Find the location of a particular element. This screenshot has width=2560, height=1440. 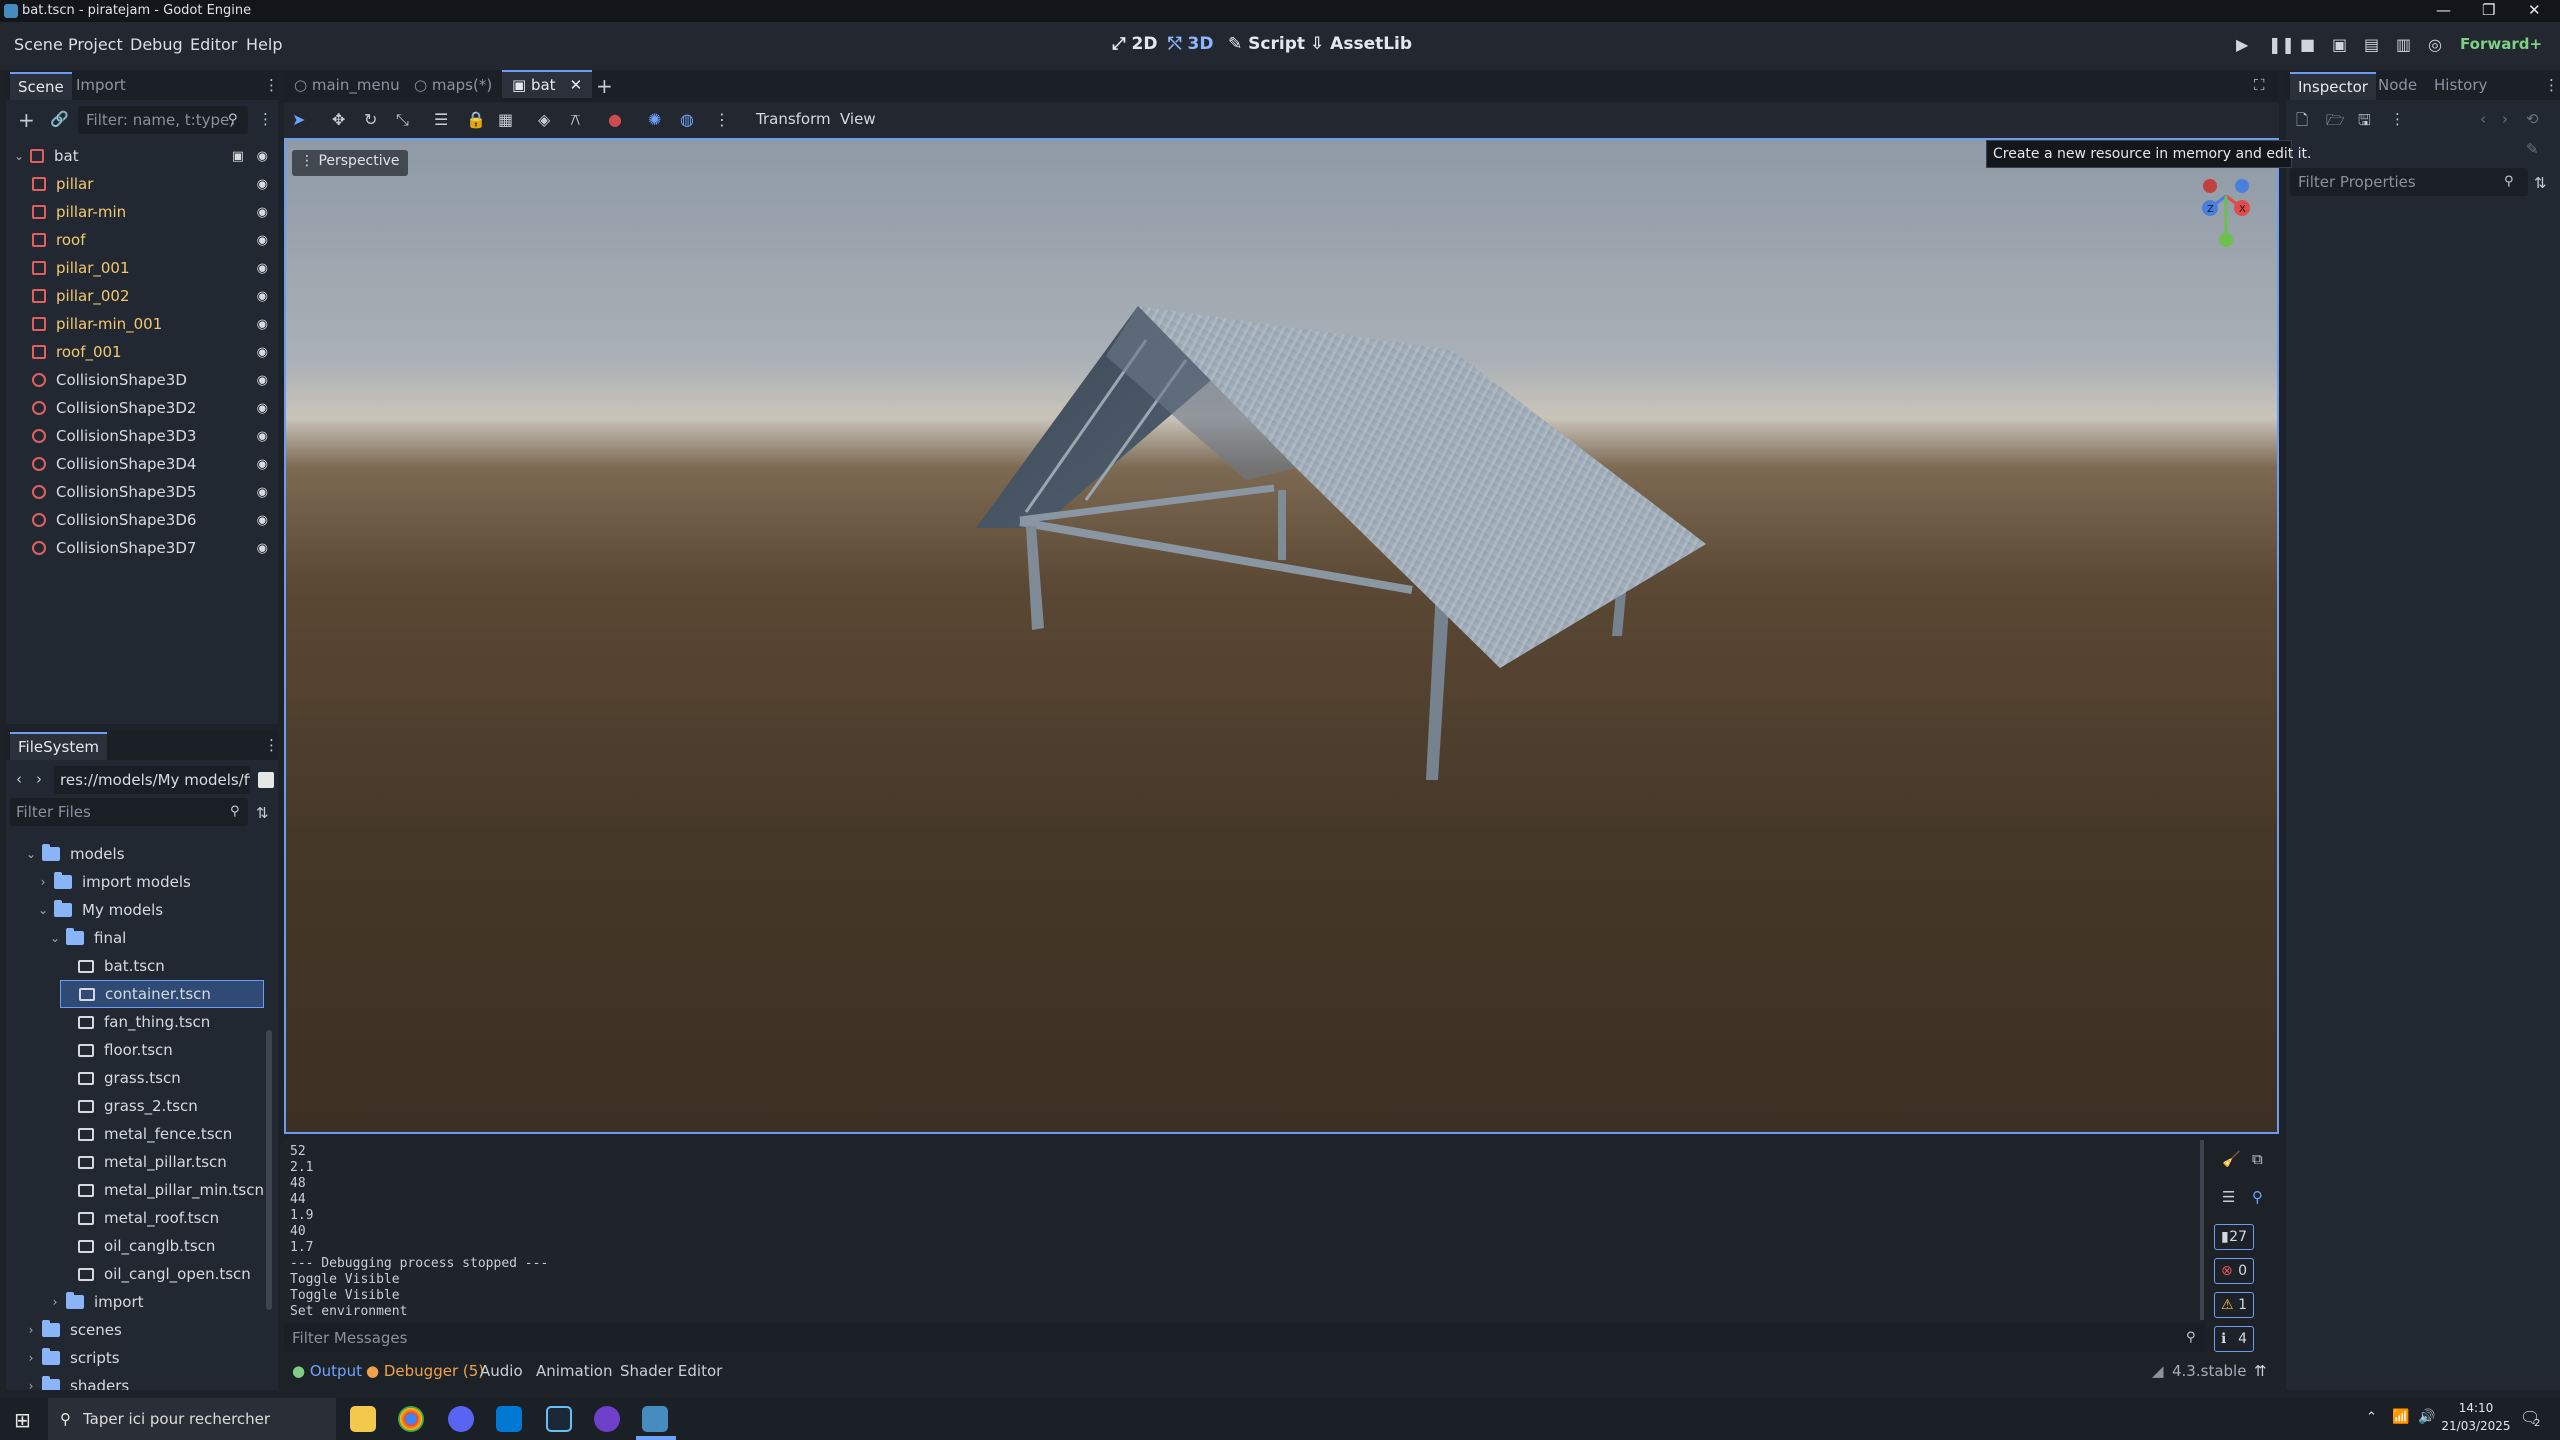

collapse-chevron-icon: ⌄ is located at coordinates (19, 156).